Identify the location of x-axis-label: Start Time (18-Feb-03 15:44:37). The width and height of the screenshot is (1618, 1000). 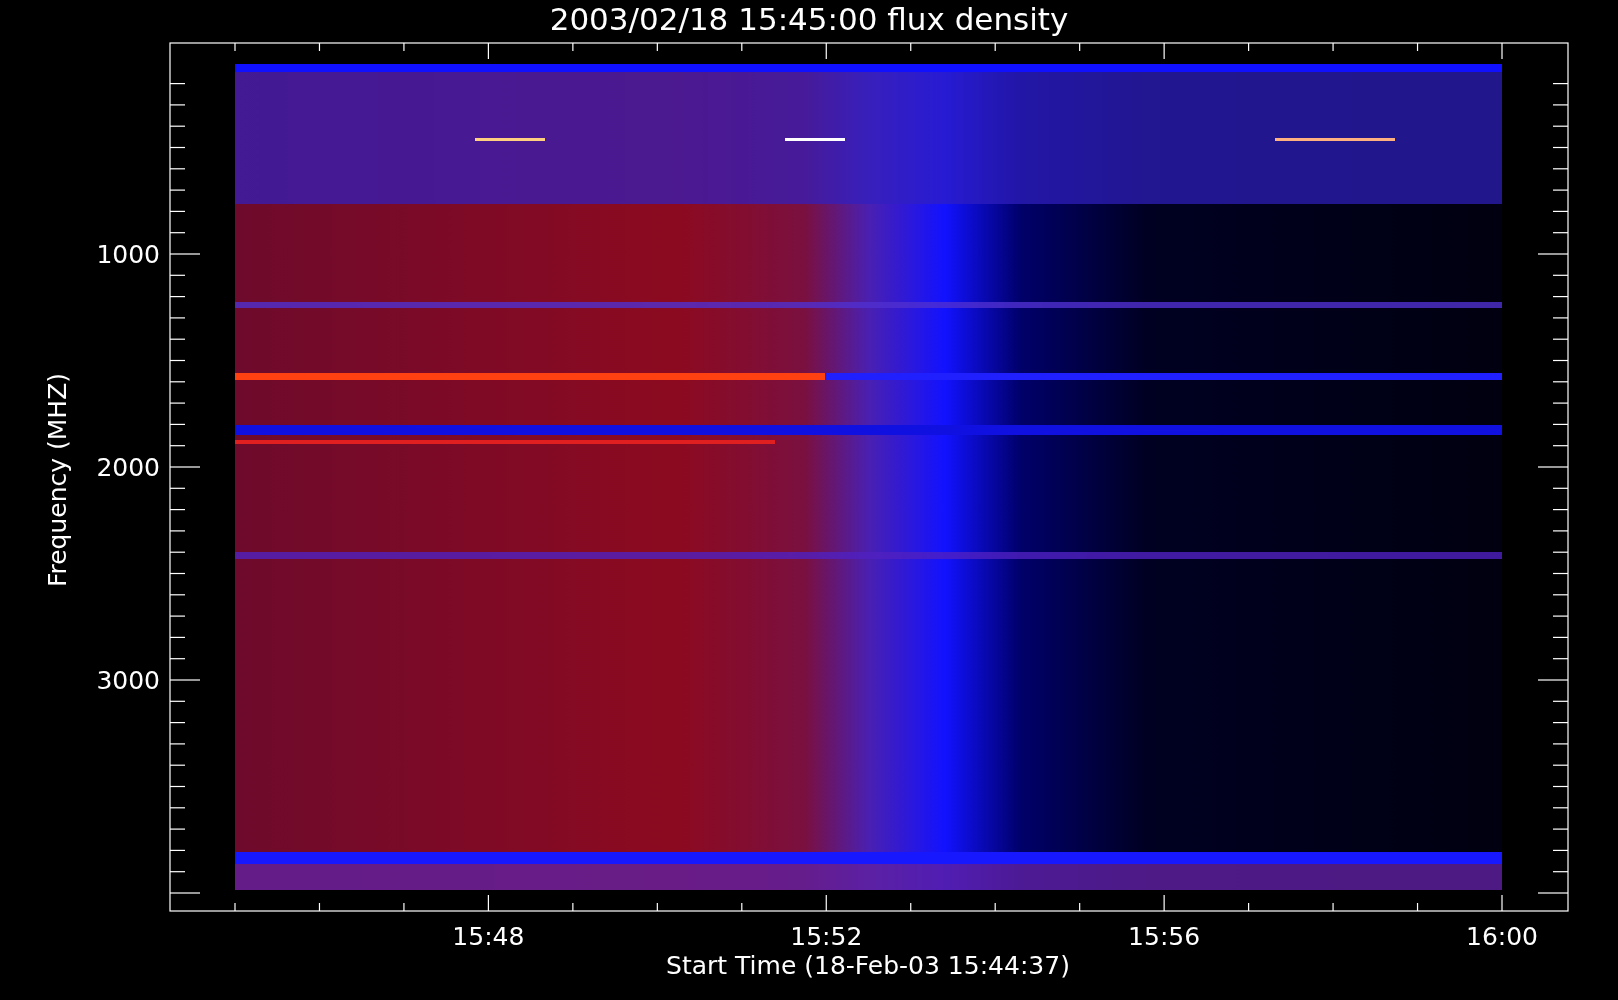
(868, 965).